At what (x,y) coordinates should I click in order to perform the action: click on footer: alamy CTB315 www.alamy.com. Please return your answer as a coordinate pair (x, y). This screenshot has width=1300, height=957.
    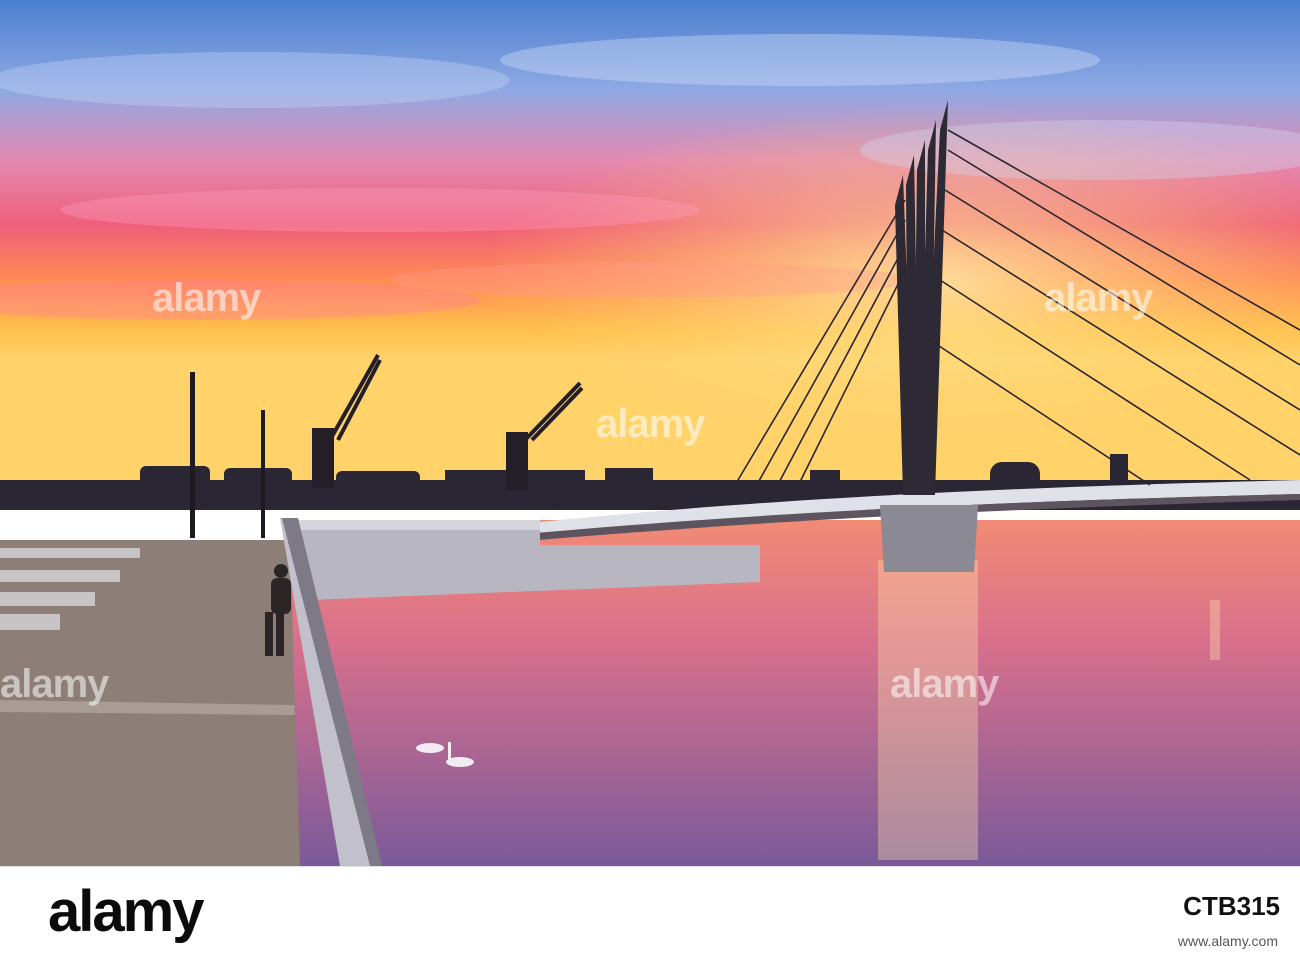
    Looking at the image, I should click on (650, 911).